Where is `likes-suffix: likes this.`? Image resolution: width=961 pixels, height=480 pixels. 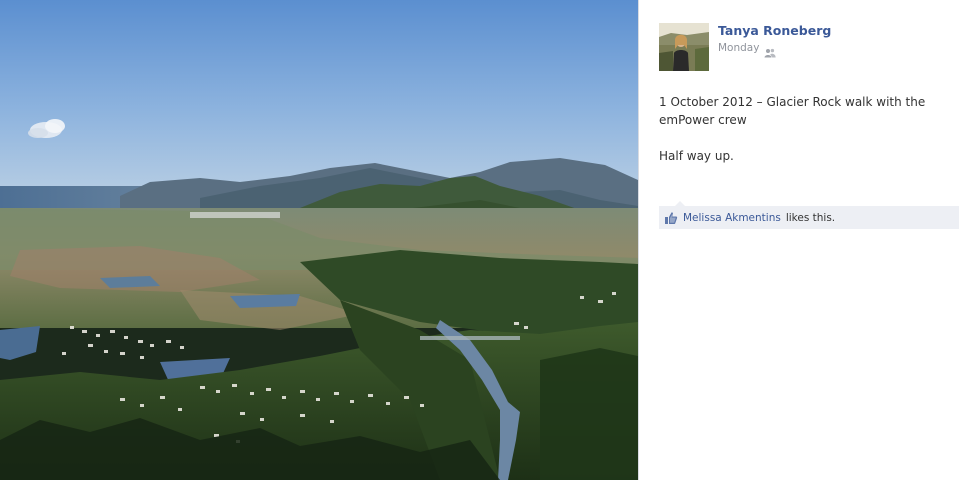 likes-suffix: likes this. is located at coordinates (810, 217).